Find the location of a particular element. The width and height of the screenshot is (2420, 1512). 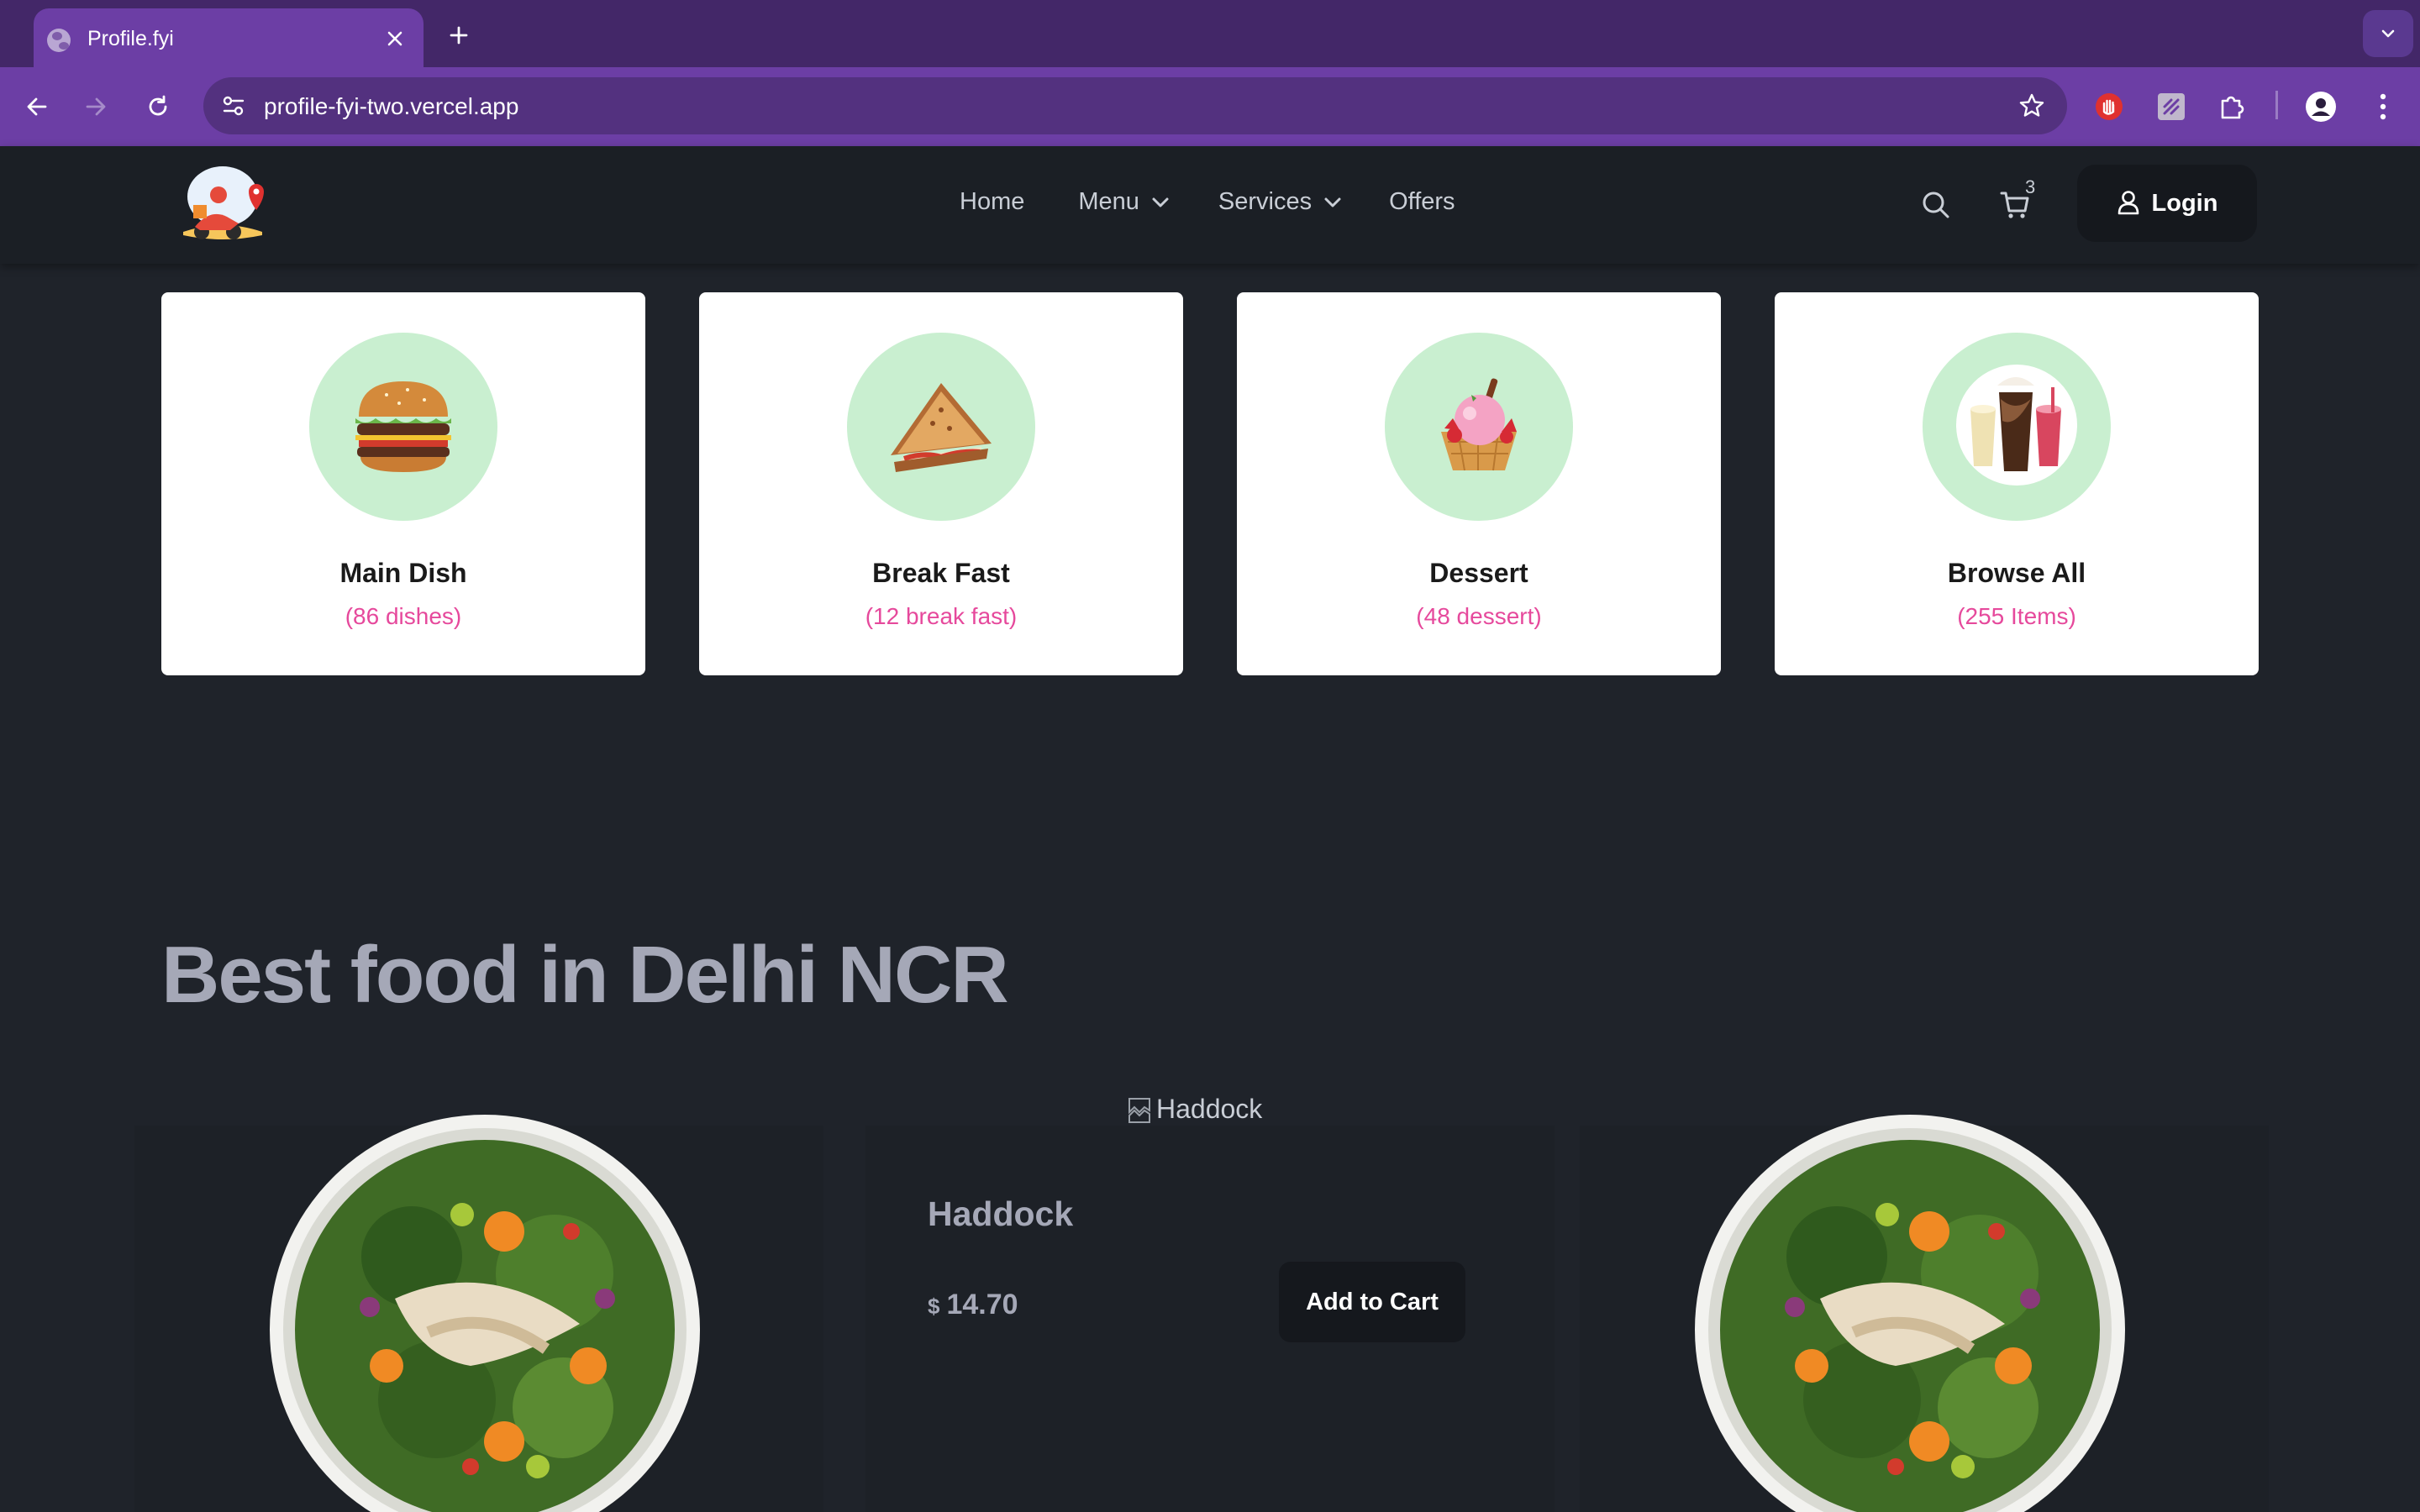

price-amount: 14.70 is located at coordinates (982, 1304).